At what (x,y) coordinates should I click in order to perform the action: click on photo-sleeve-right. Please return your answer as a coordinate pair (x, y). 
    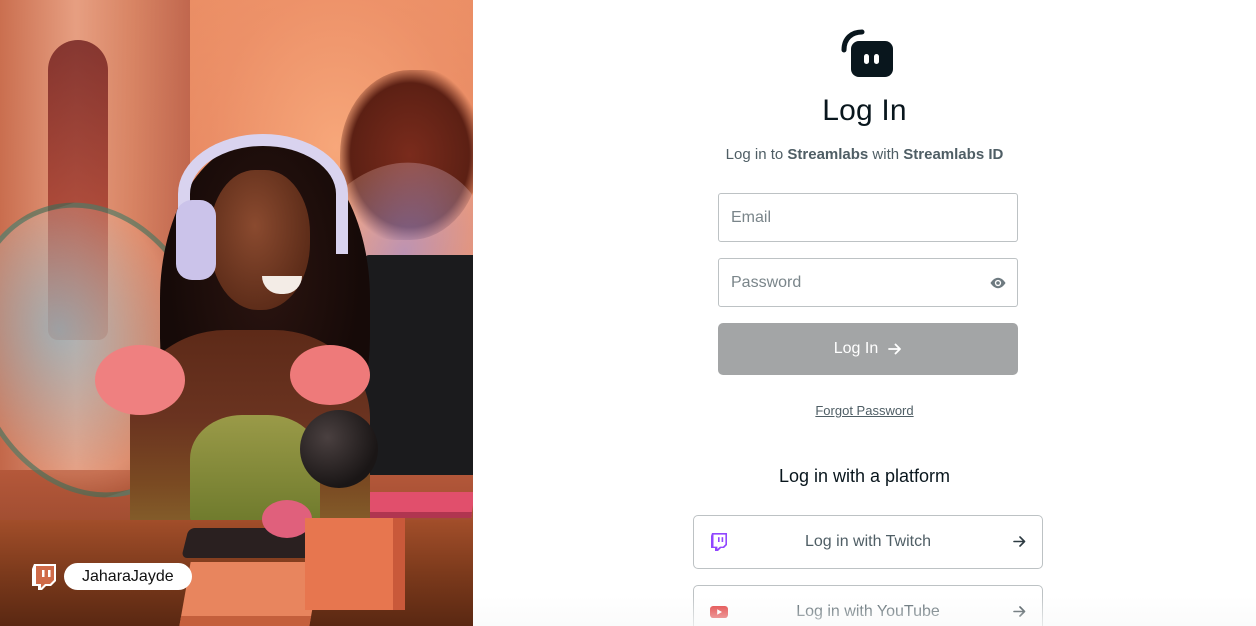
    Looking at the image, I should click on (330, 375).